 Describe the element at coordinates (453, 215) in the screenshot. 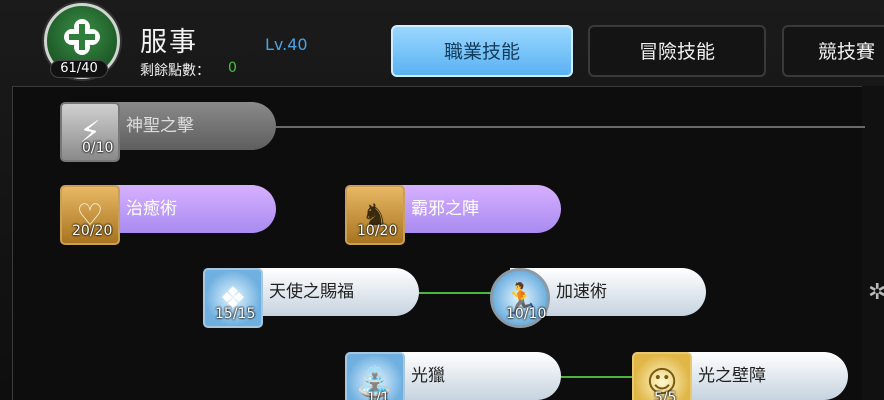

I see `skill-evil-ward: 霸邪之陣 ♞ 10/20` at that location.